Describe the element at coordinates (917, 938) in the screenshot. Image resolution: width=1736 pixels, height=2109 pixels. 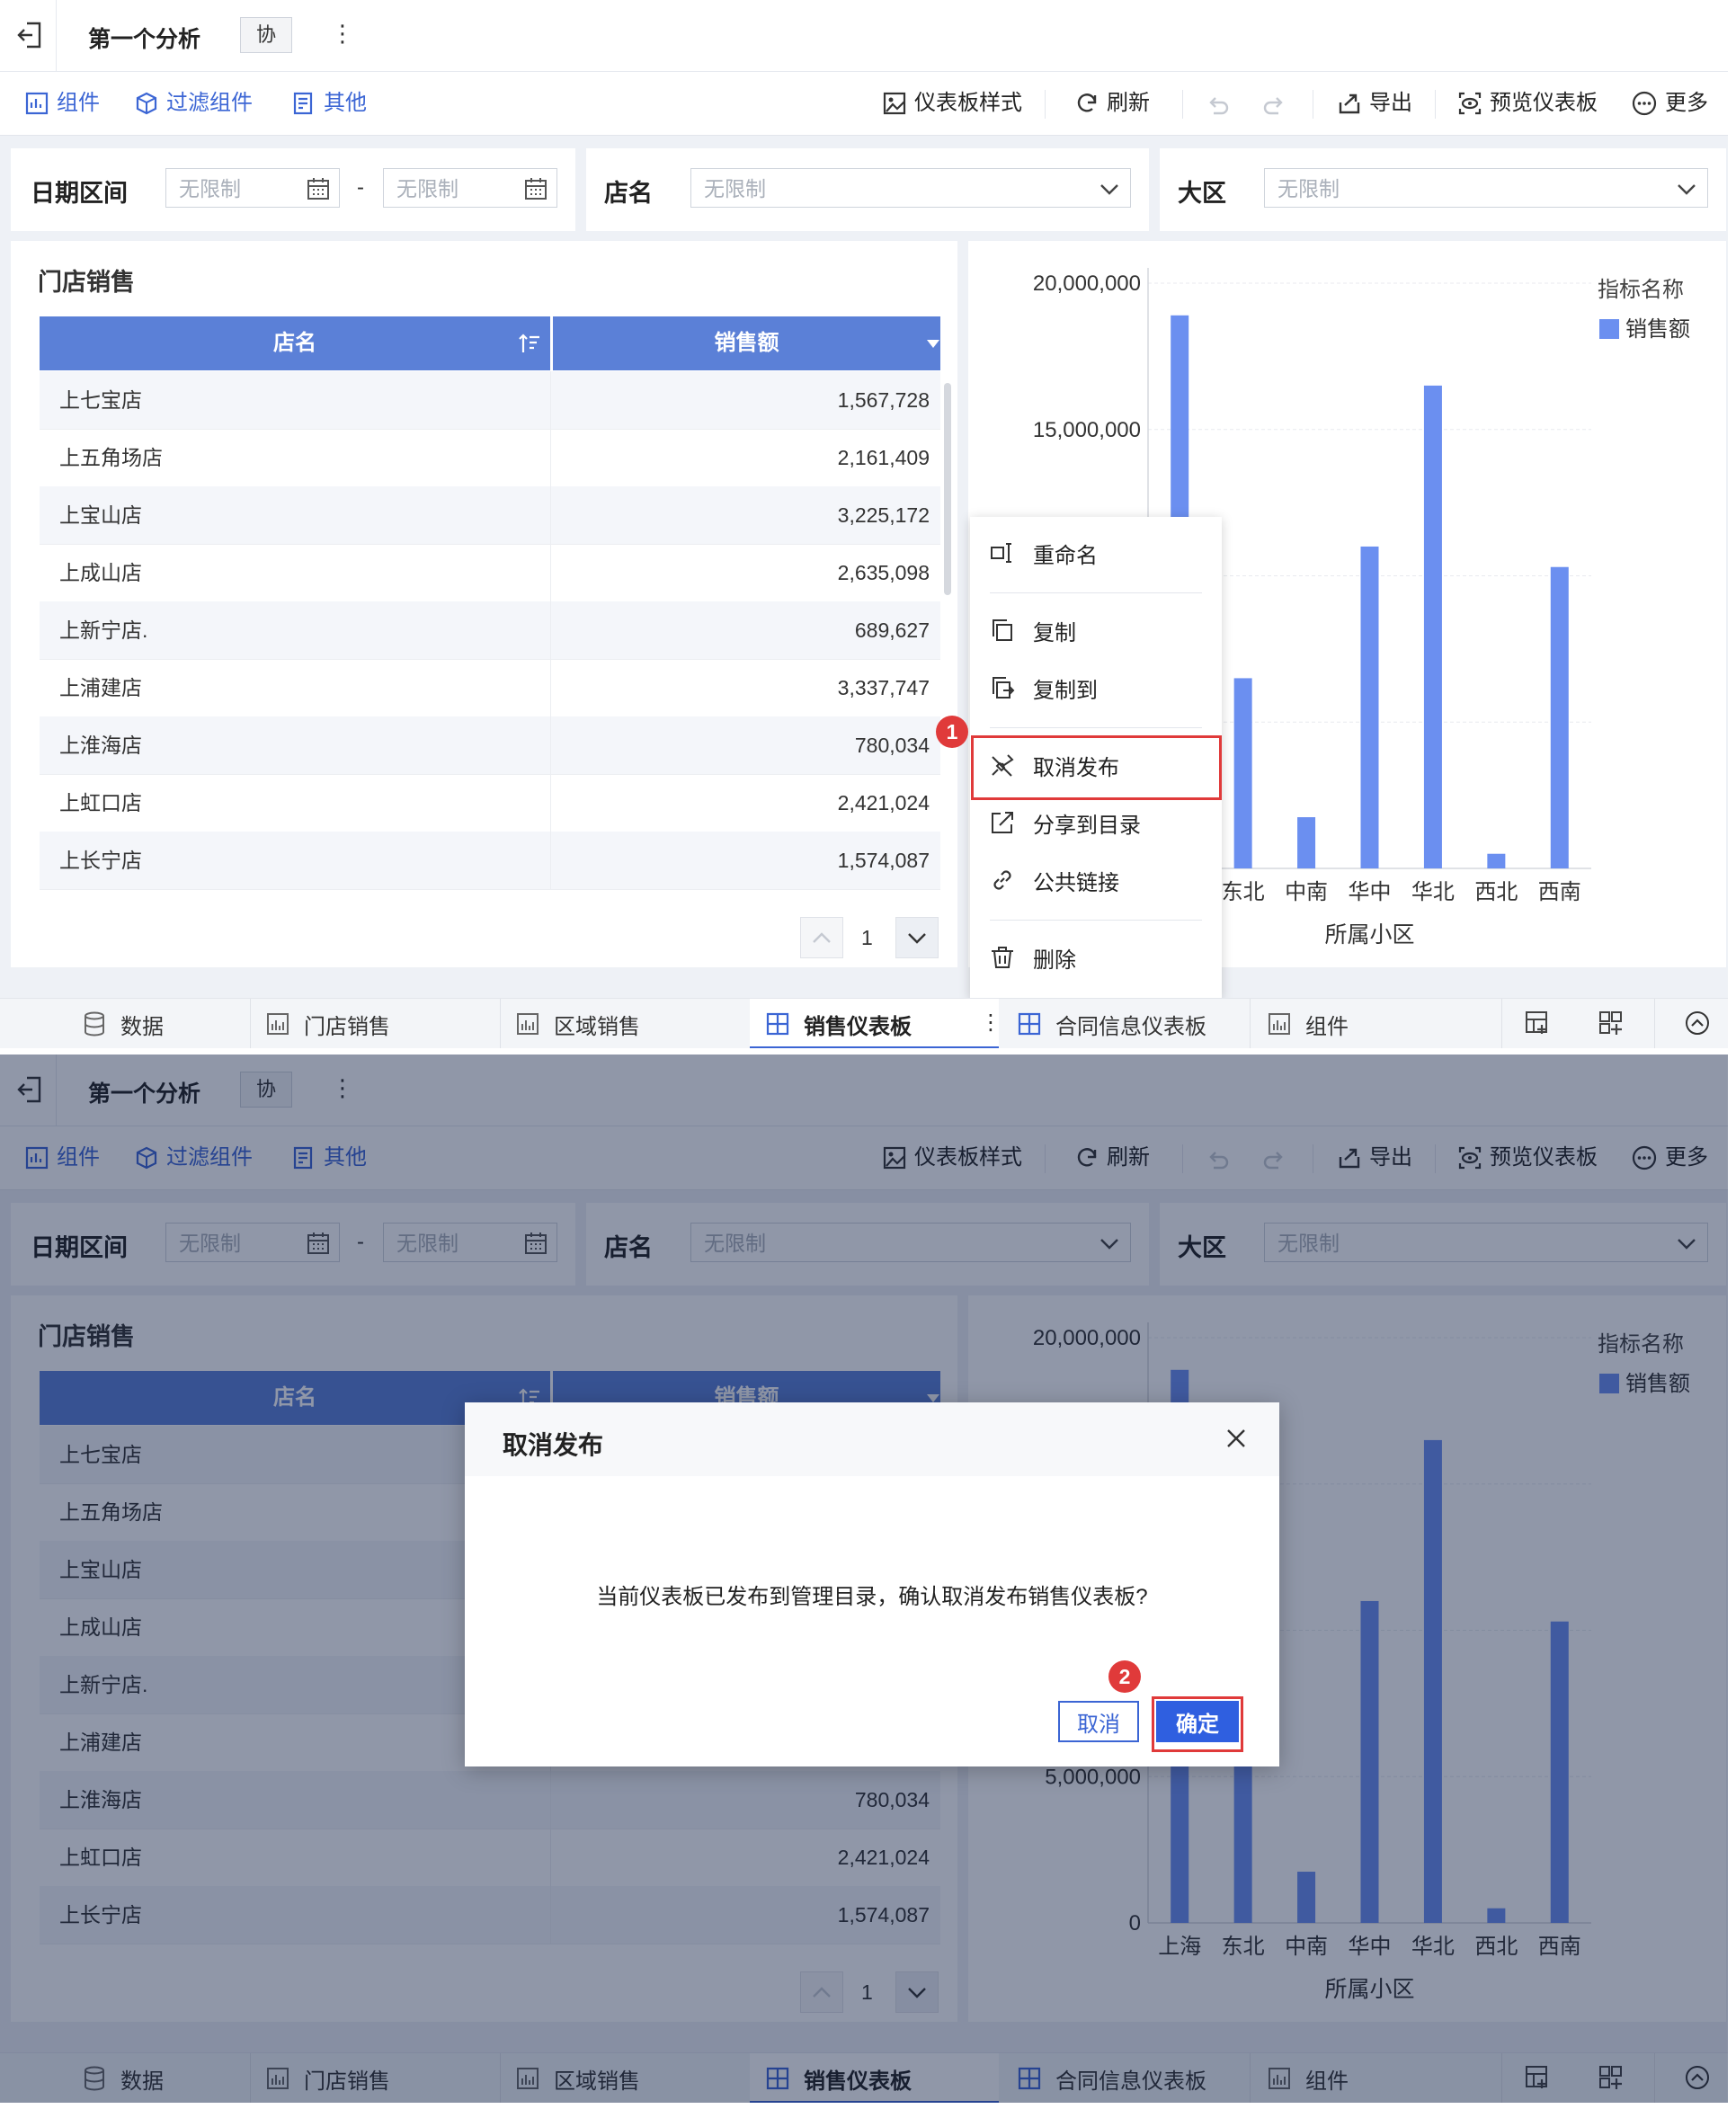
I see `page-down-button` at that location.